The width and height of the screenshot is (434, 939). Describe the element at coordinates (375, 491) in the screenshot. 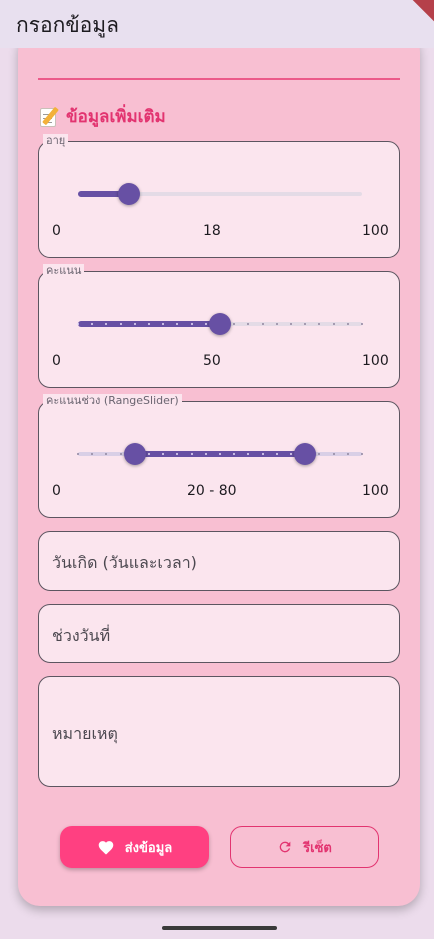

I see `range-max-label: 100` at that location.